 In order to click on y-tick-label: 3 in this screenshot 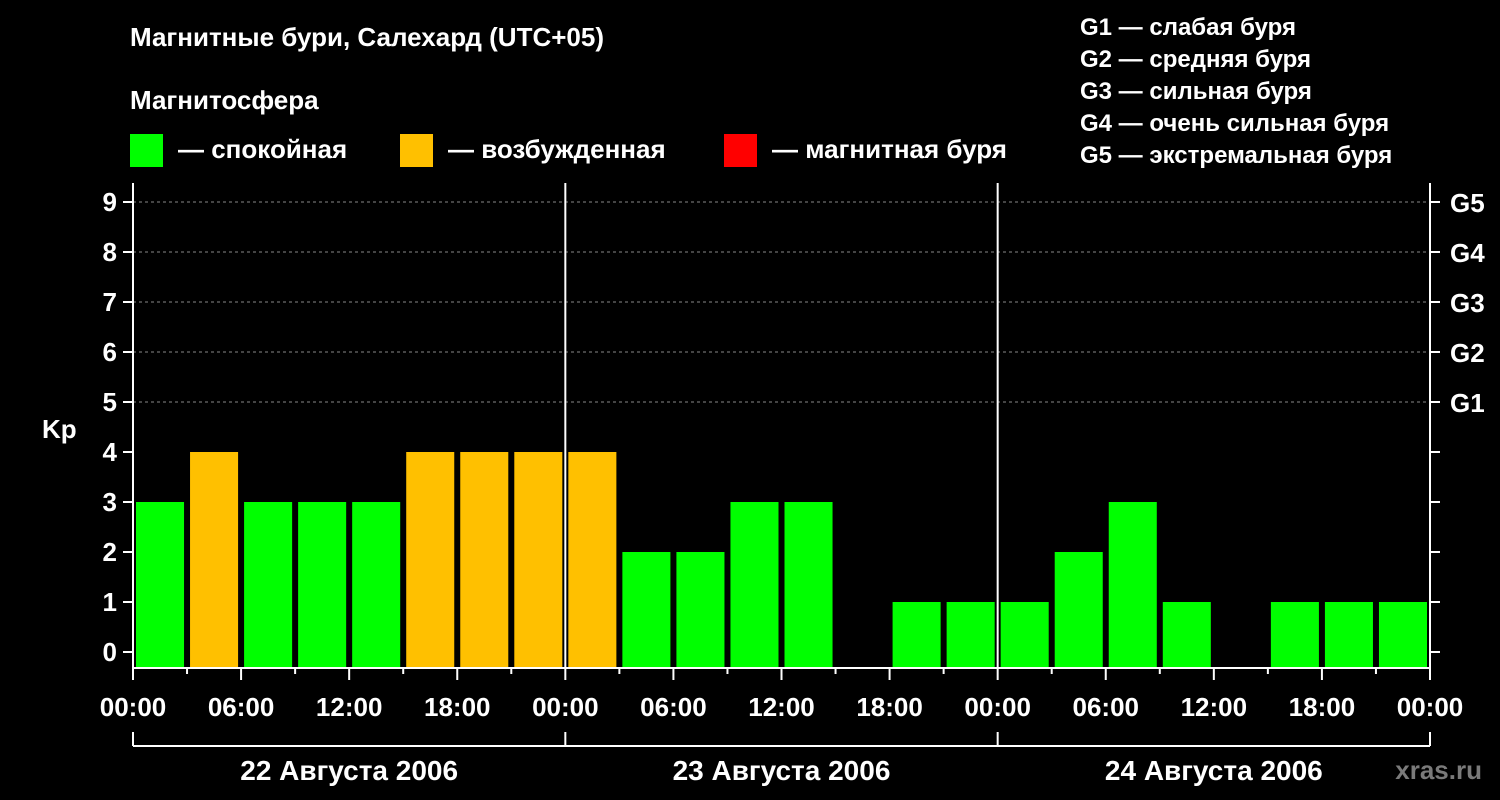, I will do `click(110, 502)`.